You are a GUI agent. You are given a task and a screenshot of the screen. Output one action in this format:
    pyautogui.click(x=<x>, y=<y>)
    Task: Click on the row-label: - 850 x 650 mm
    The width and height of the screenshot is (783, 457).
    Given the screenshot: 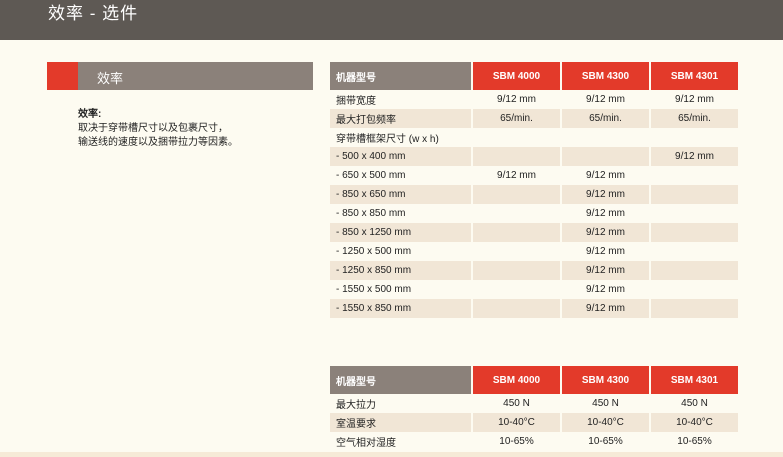 What is the action you would take?
    pyautogui.click(x=400, y=194)
    